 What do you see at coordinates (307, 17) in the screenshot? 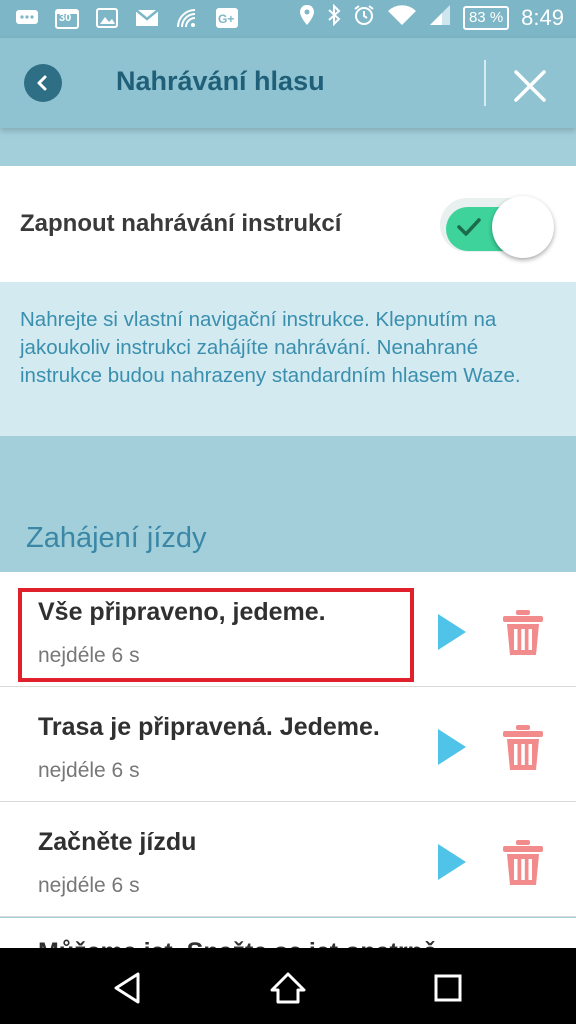
I see `location-icon` at bounding box center [307, 17].